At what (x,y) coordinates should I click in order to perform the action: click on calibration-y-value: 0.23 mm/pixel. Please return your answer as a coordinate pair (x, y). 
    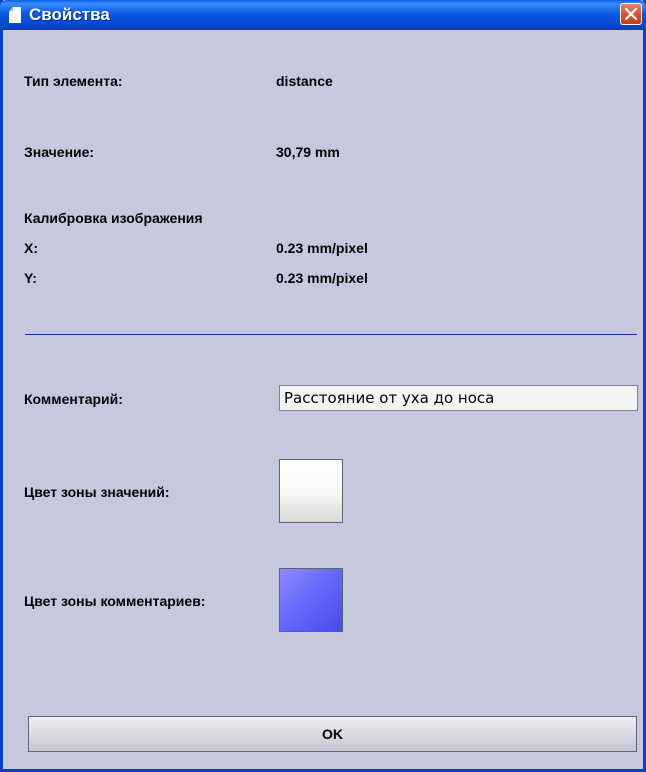
    Looking at the image, I should click on (322, 278).